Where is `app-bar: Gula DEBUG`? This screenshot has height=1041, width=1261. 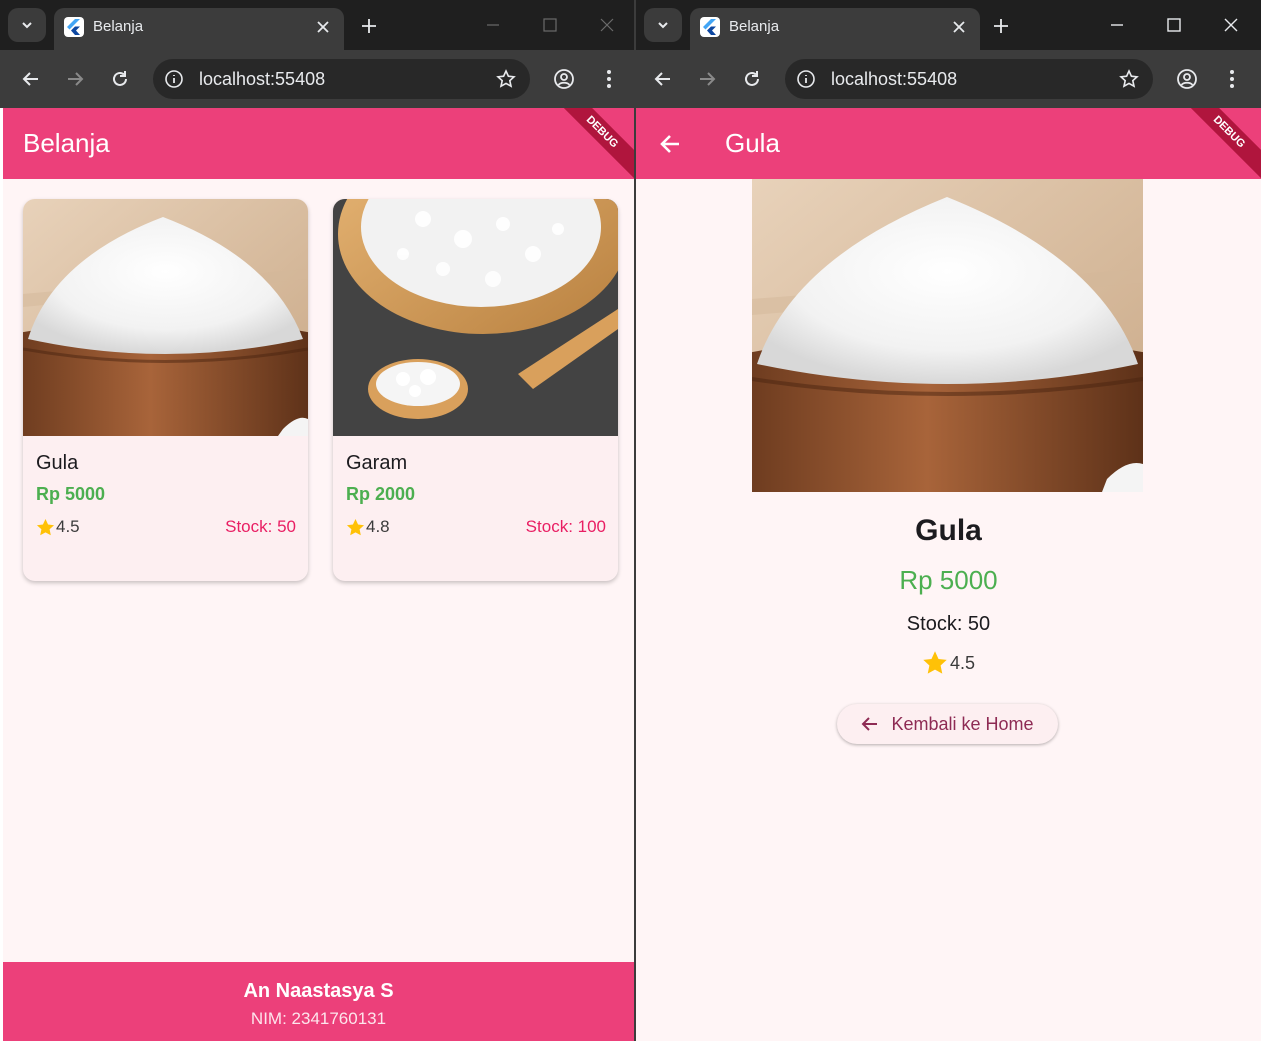 app-bar: Gula DEBUG is located at coordinates (948, 145).